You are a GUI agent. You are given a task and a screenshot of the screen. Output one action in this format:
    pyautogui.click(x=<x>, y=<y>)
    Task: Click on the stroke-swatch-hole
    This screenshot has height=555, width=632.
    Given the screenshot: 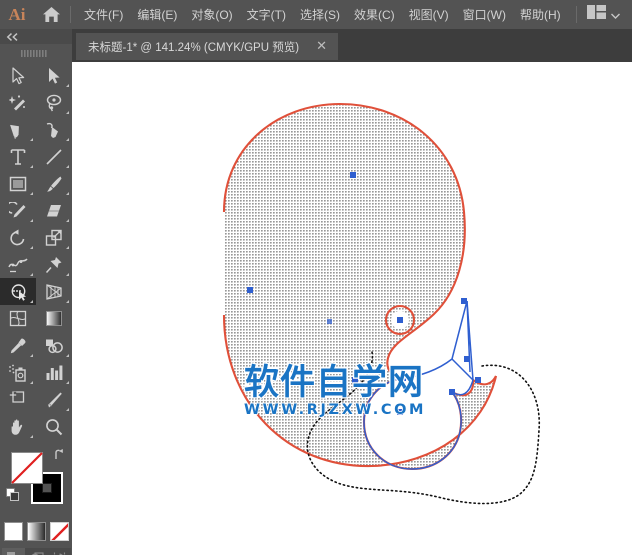 What is the action you would take?
    pyautogui.click(x=47, y=488)
    